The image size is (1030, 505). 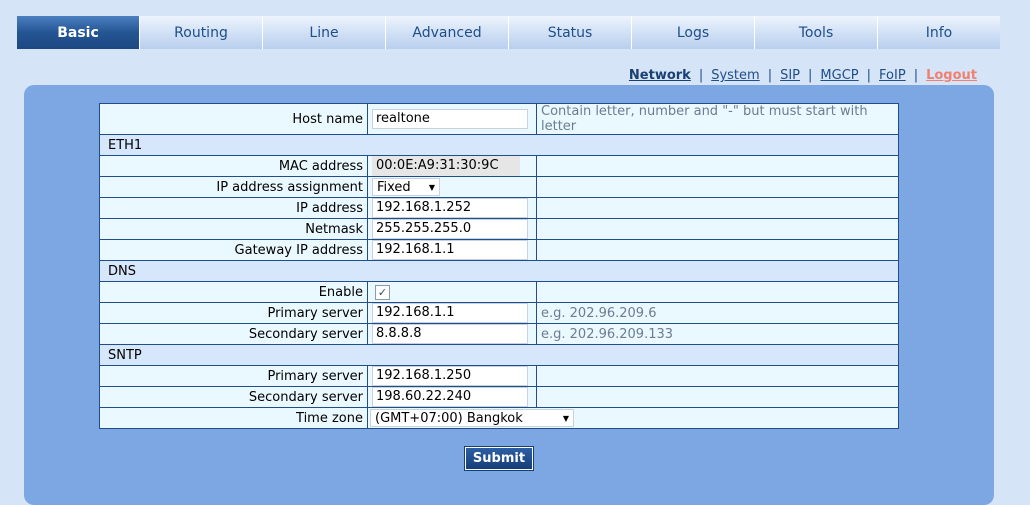 I want to click on dns-enable-label: Enable, so click(x=233, y=292).